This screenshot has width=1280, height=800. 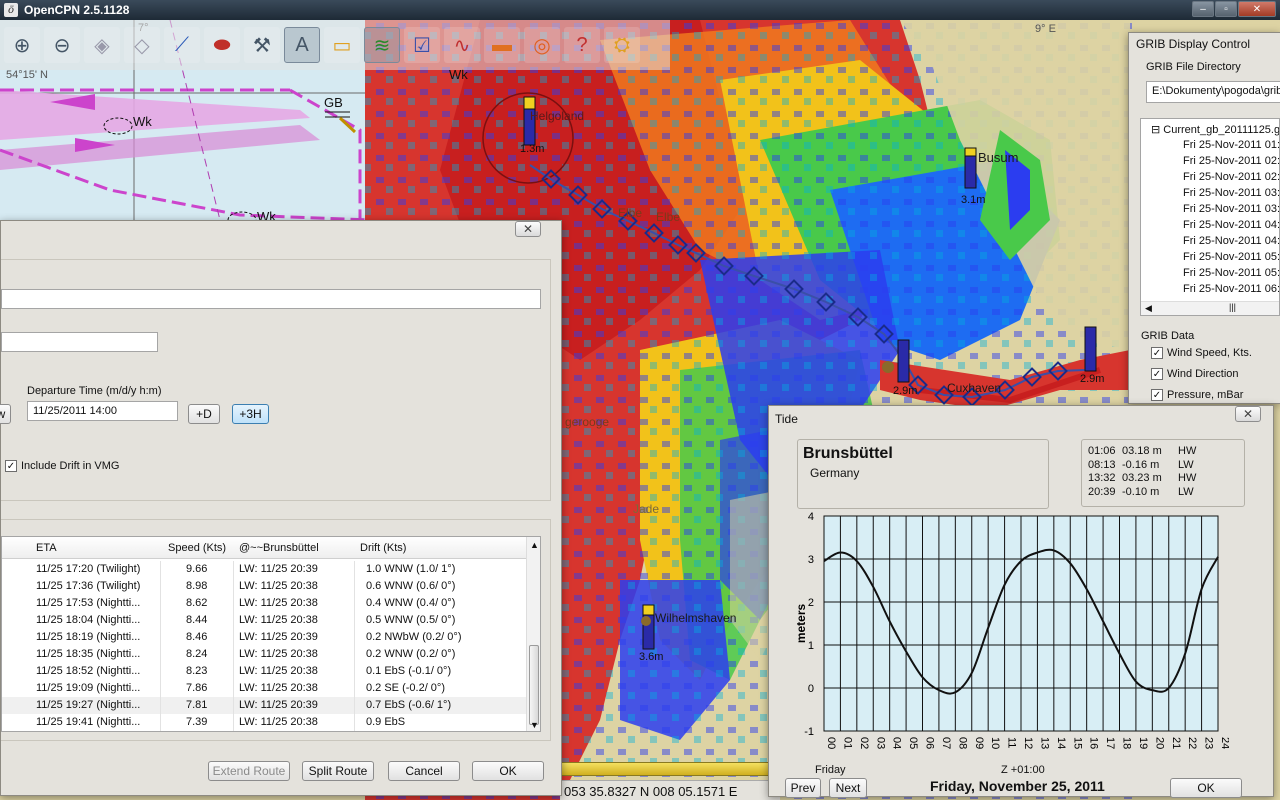 I want to click on x-tick-label: 00, so click(x=831, y=743).